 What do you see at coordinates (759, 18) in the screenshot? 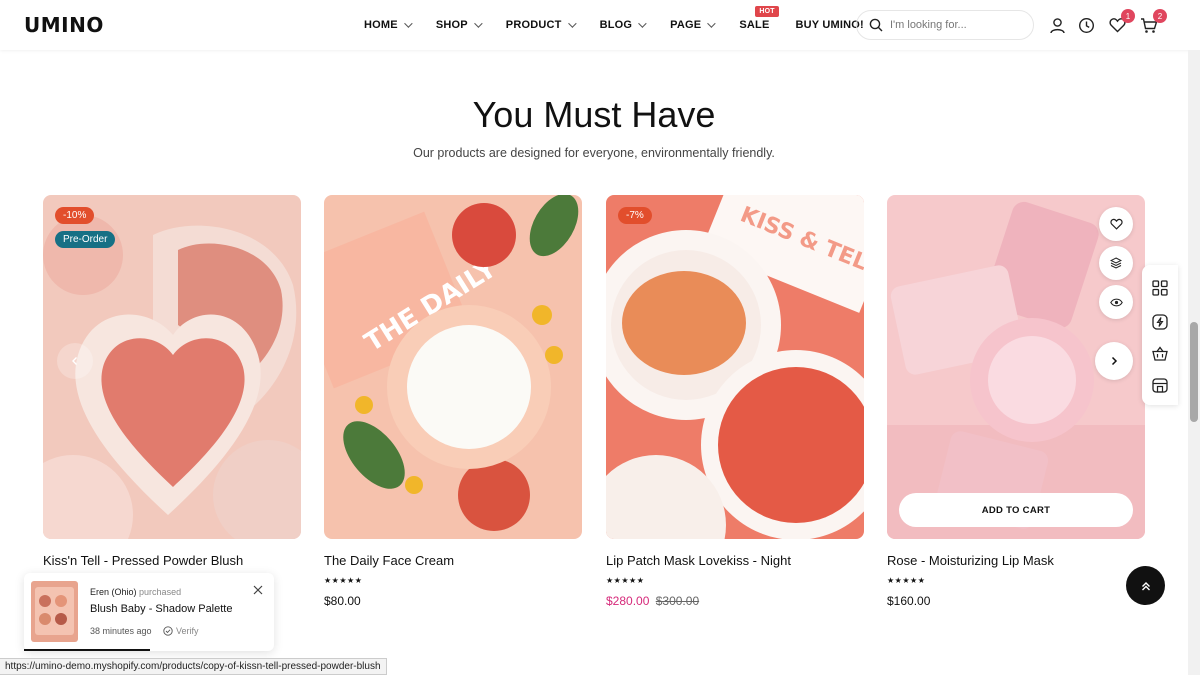
I see `nav-sale: HOT SALE` at bounding box center [759, 18].